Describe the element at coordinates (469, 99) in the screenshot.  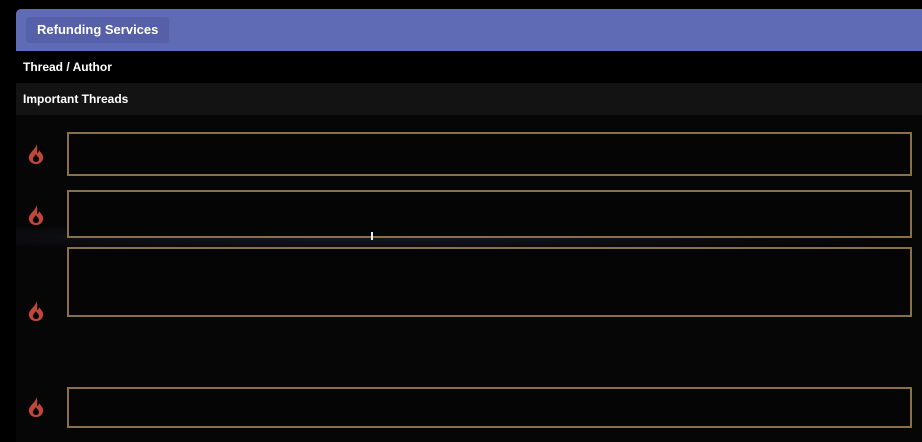
I see `section-header: Important Threads` at that location.